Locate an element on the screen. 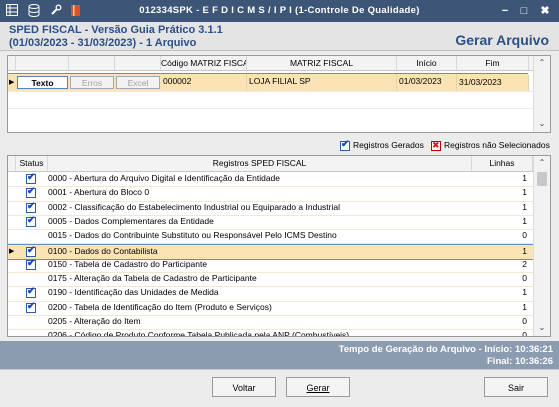  col-linhas: Linhas is located at coordinates (502, 163).